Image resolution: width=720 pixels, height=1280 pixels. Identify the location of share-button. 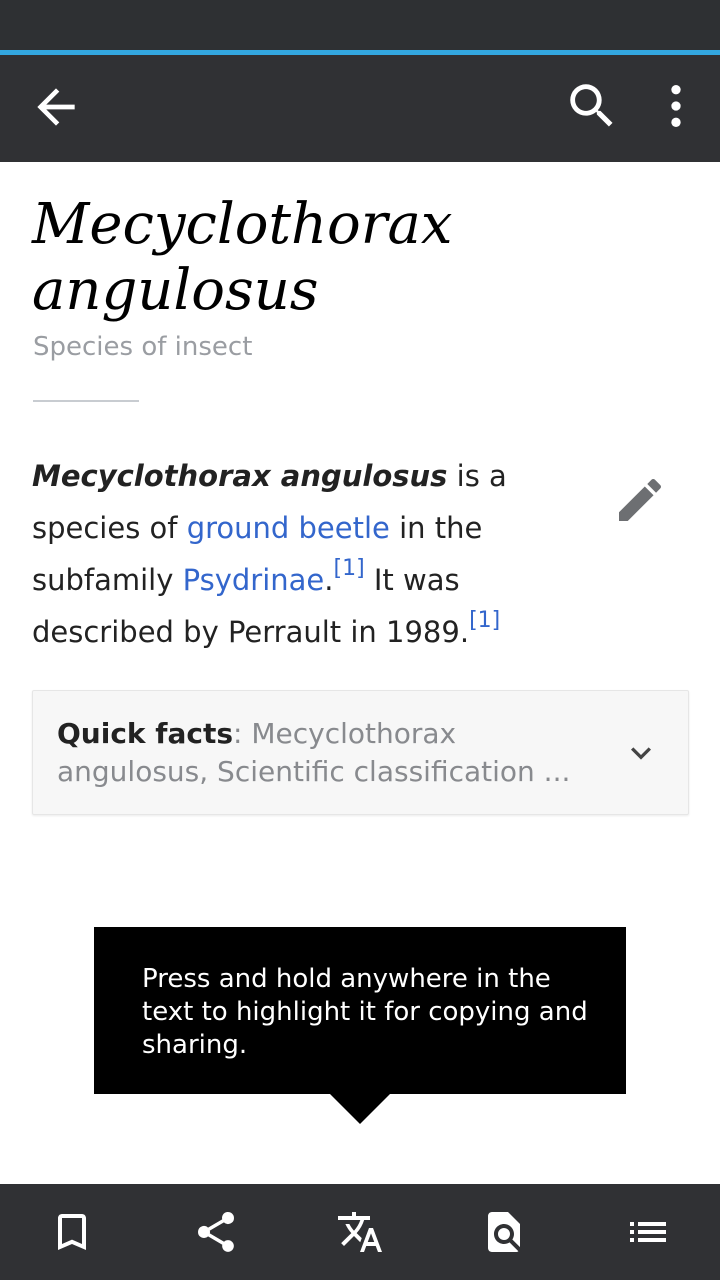
(216, 1232).